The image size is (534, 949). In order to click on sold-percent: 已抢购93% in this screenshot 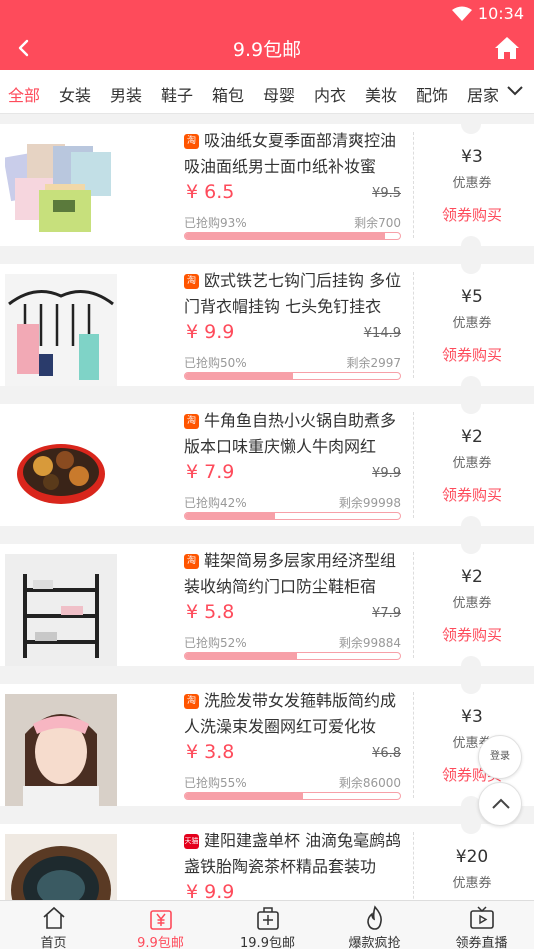, I will do `click(215, 223)`.